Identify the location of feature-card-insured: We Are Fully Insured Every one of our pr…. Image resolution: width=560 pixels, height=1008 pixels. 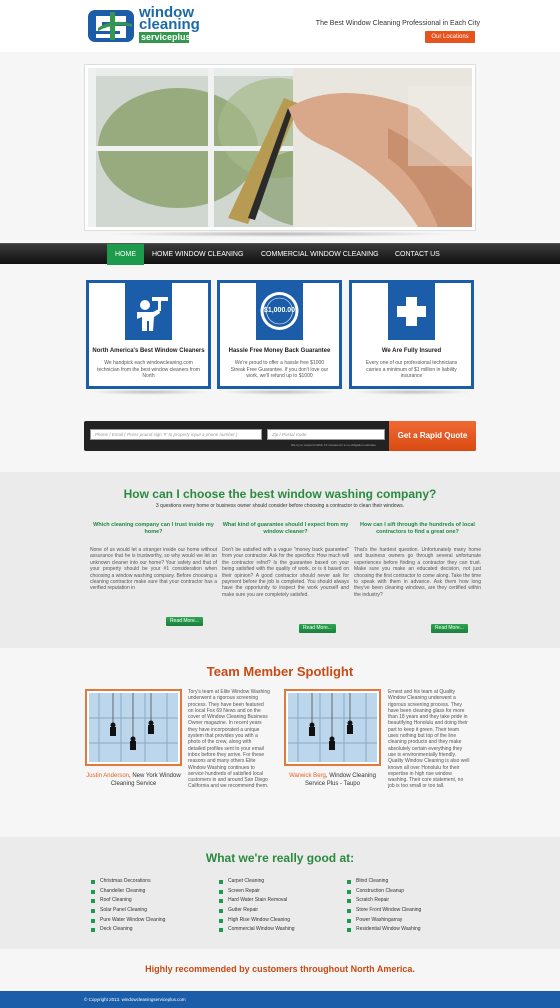
(411, 334).